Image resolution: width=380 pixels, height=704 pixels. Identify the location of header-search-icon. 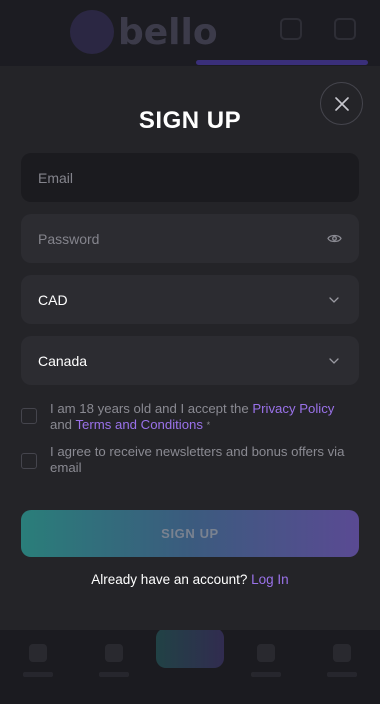
(291, 29).